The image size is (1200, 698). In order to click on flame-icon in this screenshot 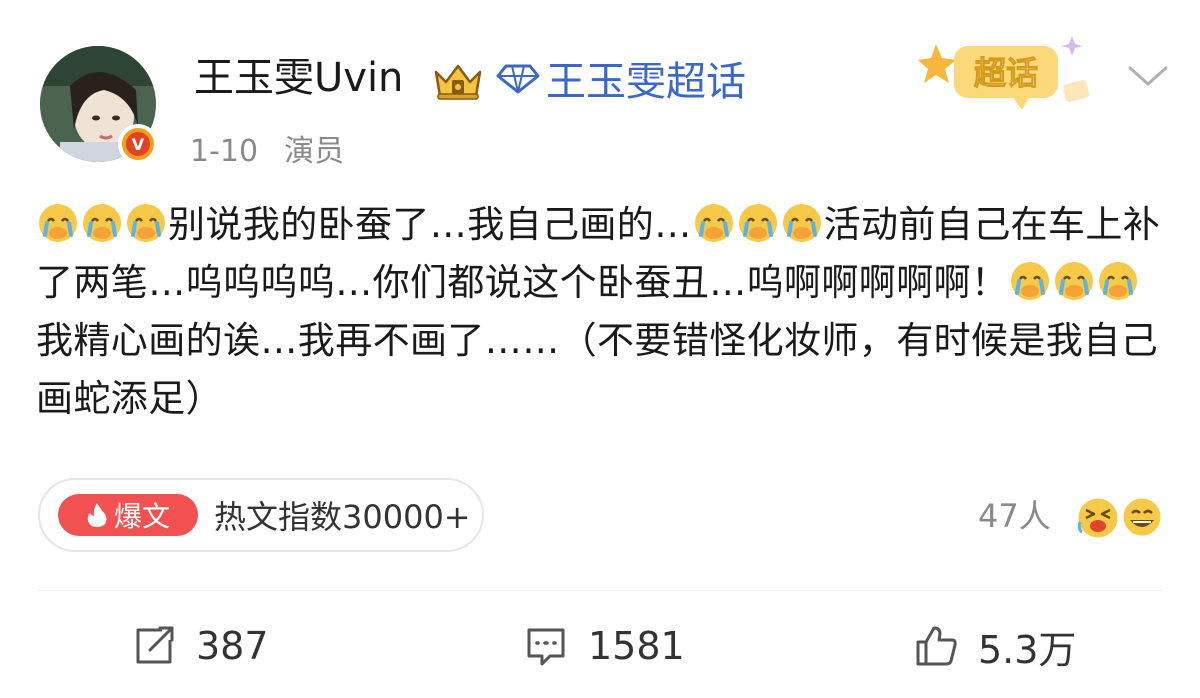, I will do `click(97, 515)`.